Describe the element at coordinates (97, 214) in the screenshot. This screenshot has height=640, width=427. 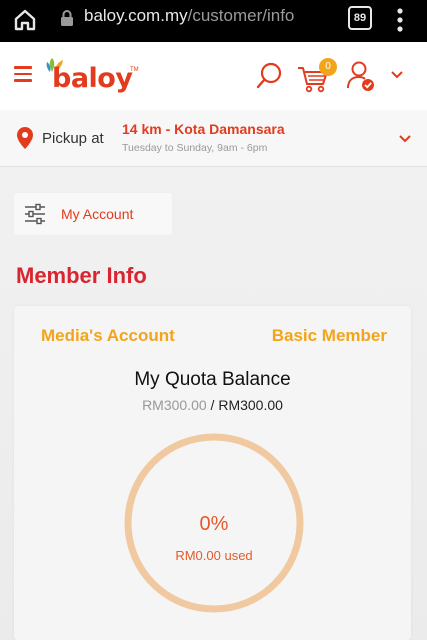
I see `my-account-label: My Account` at that location.